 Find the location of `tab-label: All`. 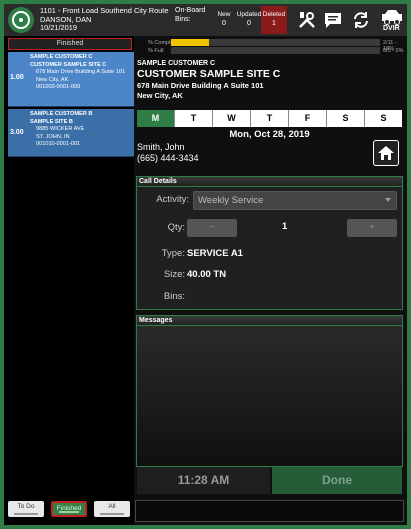

tab-label: All is located at coordinates (112, 506).